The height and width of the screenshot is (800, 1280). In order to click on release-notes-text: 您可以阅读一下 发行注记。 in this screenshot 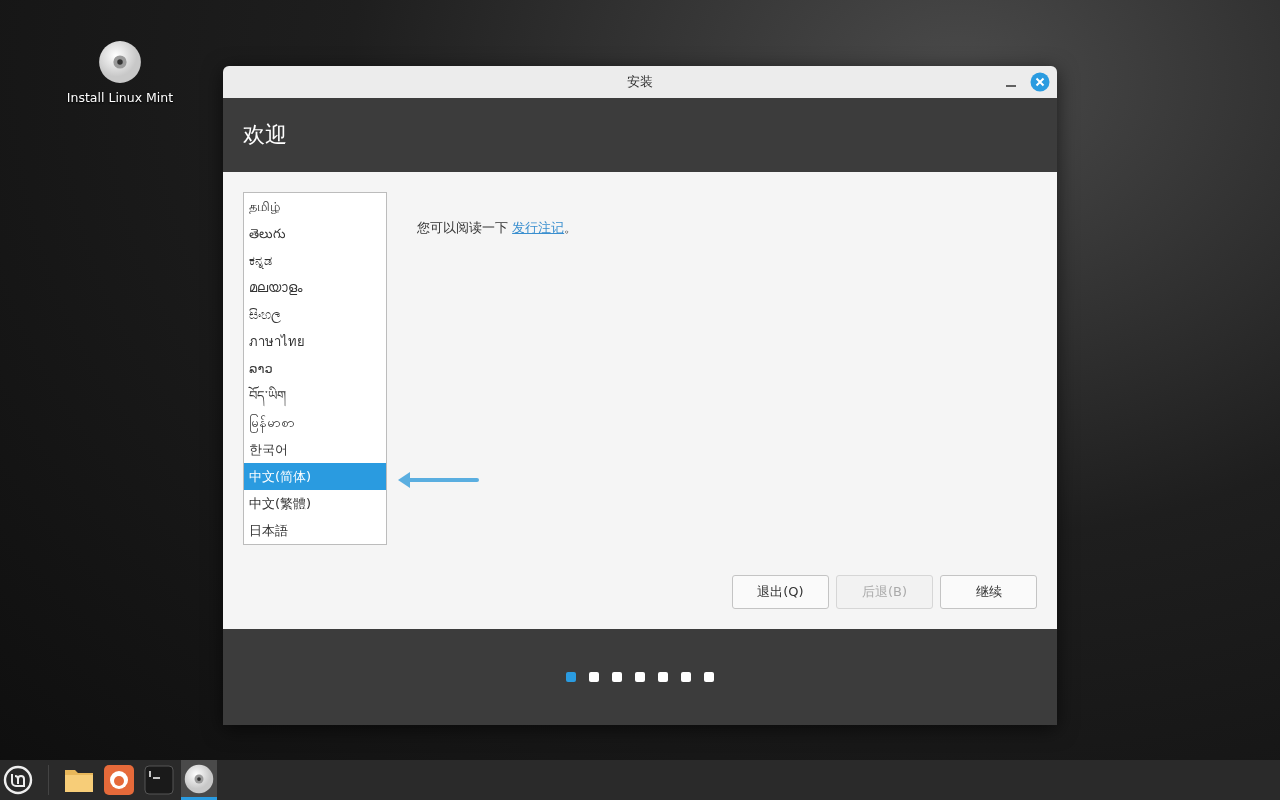, I will do `click(497, 228)`.